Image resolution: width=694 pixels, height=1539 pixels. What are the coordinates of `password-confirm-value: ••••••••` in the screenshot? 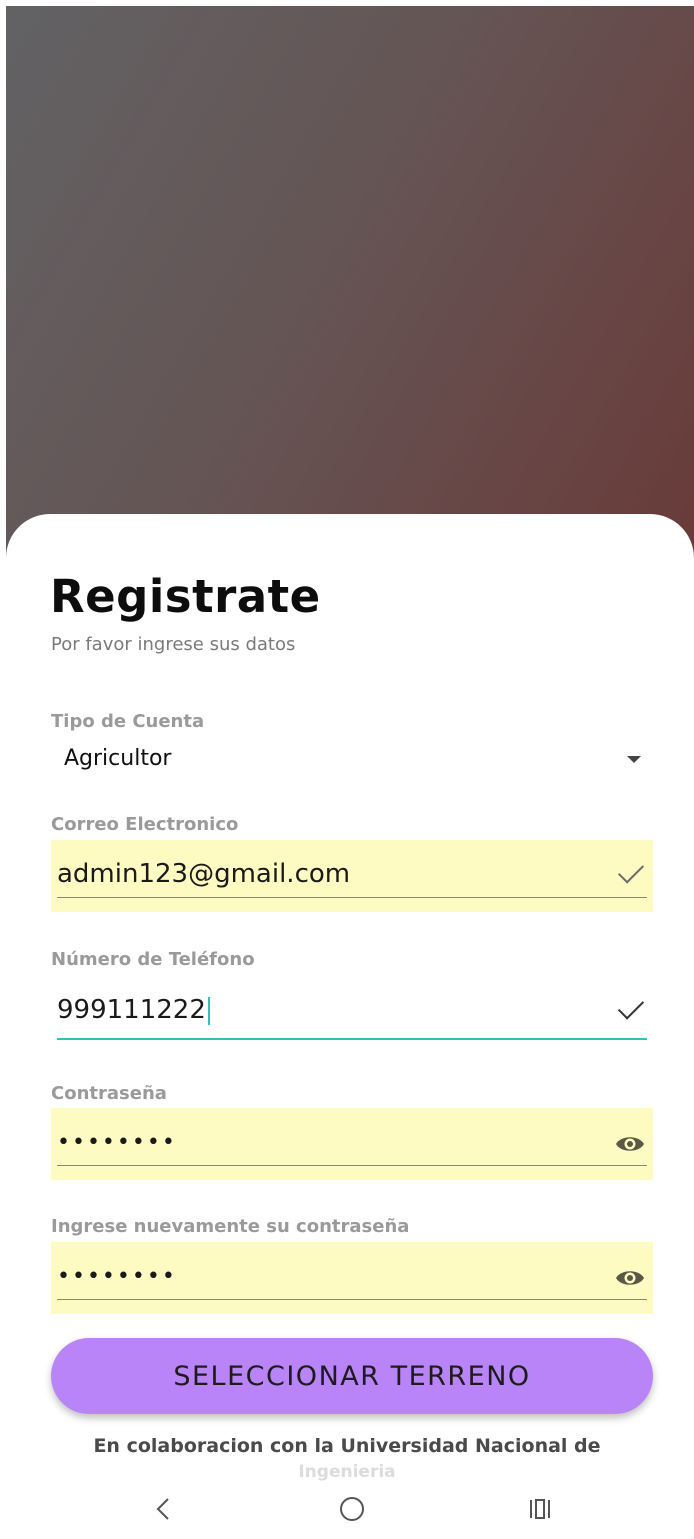 It's located at (117, 1276).